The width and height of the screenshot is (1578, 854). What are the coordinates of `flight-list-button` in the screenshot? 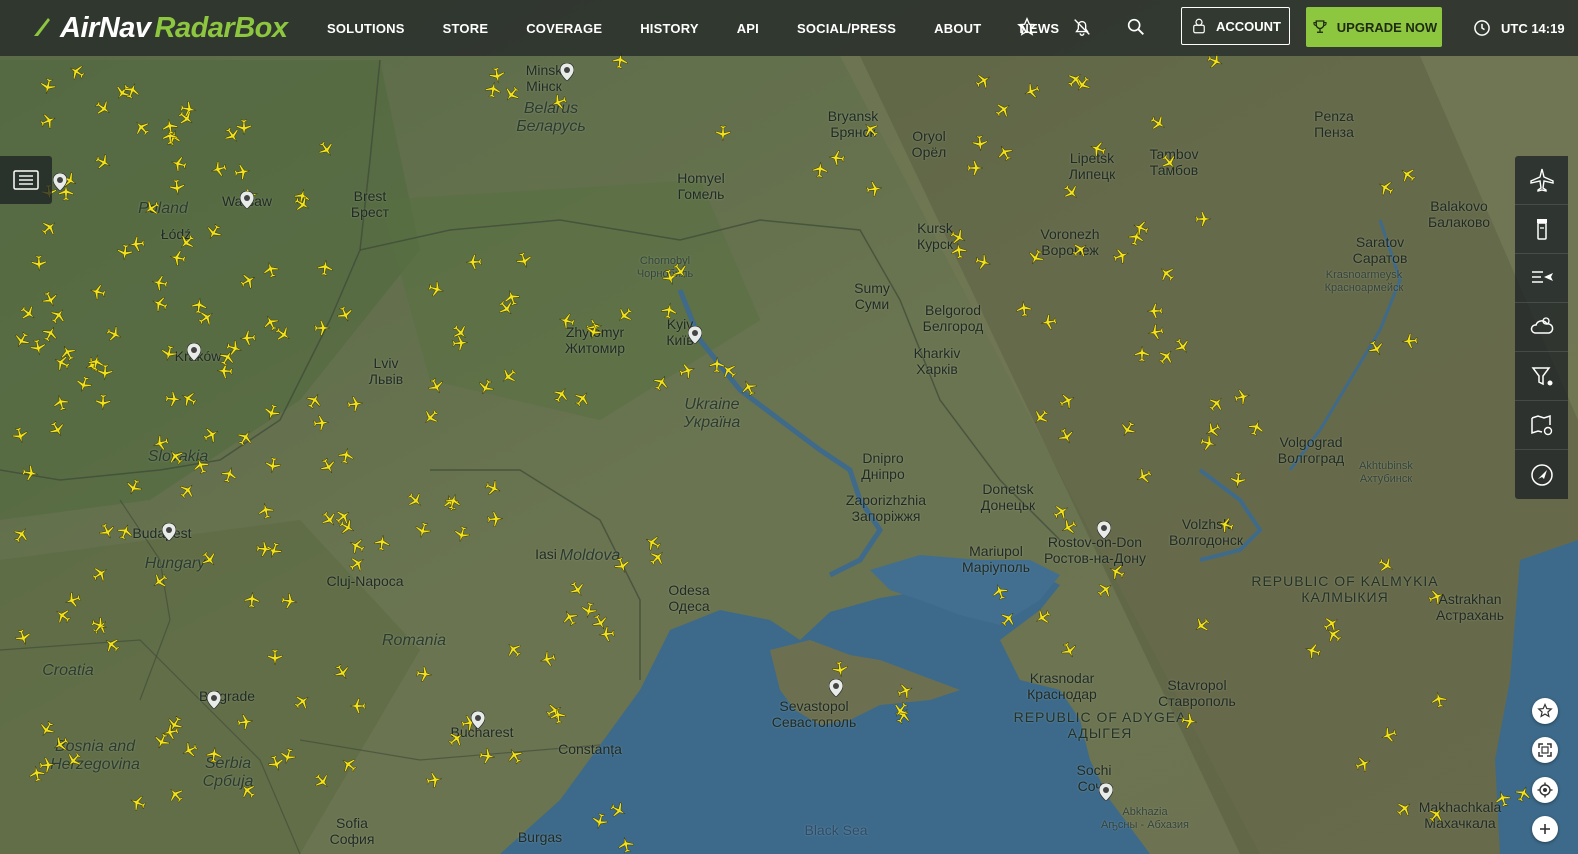 It's located at (1541, 278).